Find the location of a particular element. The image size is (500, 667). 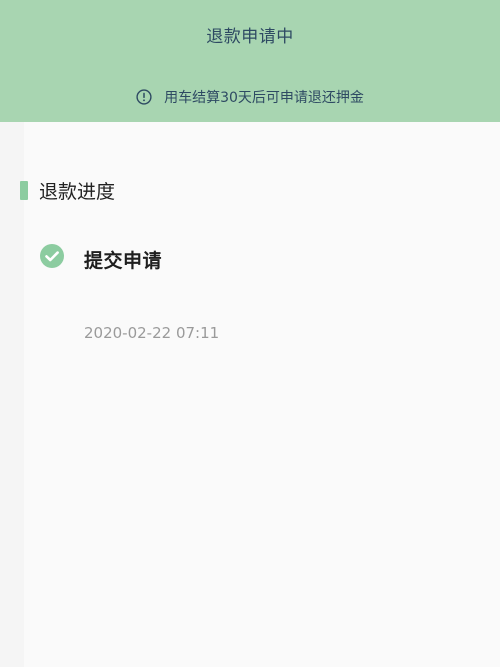

check-circle-icon is located at coordinates (52, 256).